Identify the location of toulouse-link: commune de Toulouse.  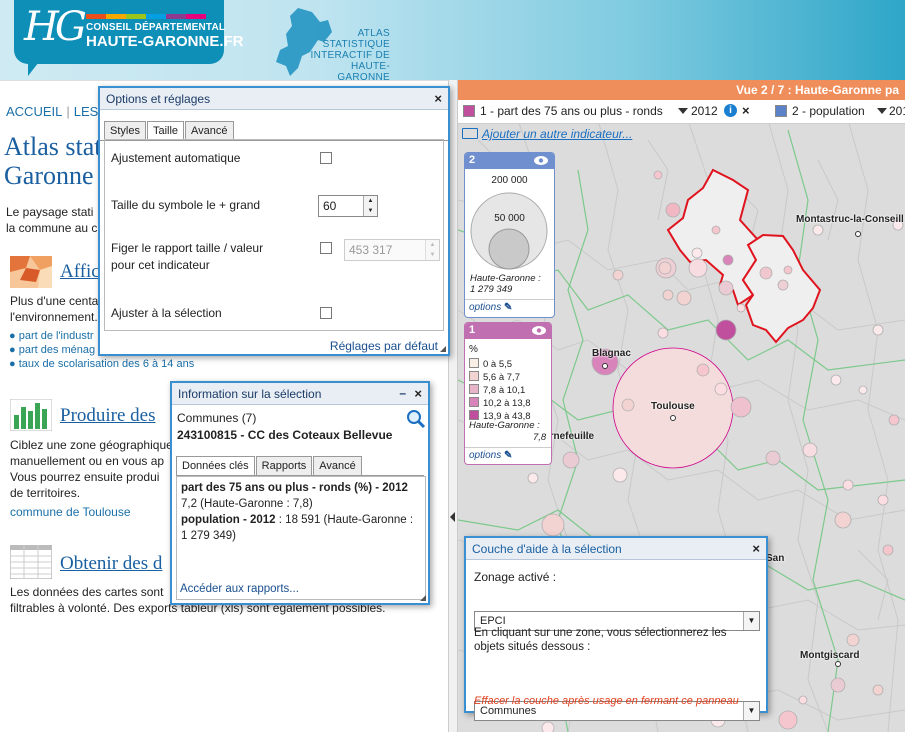
(70, 512).